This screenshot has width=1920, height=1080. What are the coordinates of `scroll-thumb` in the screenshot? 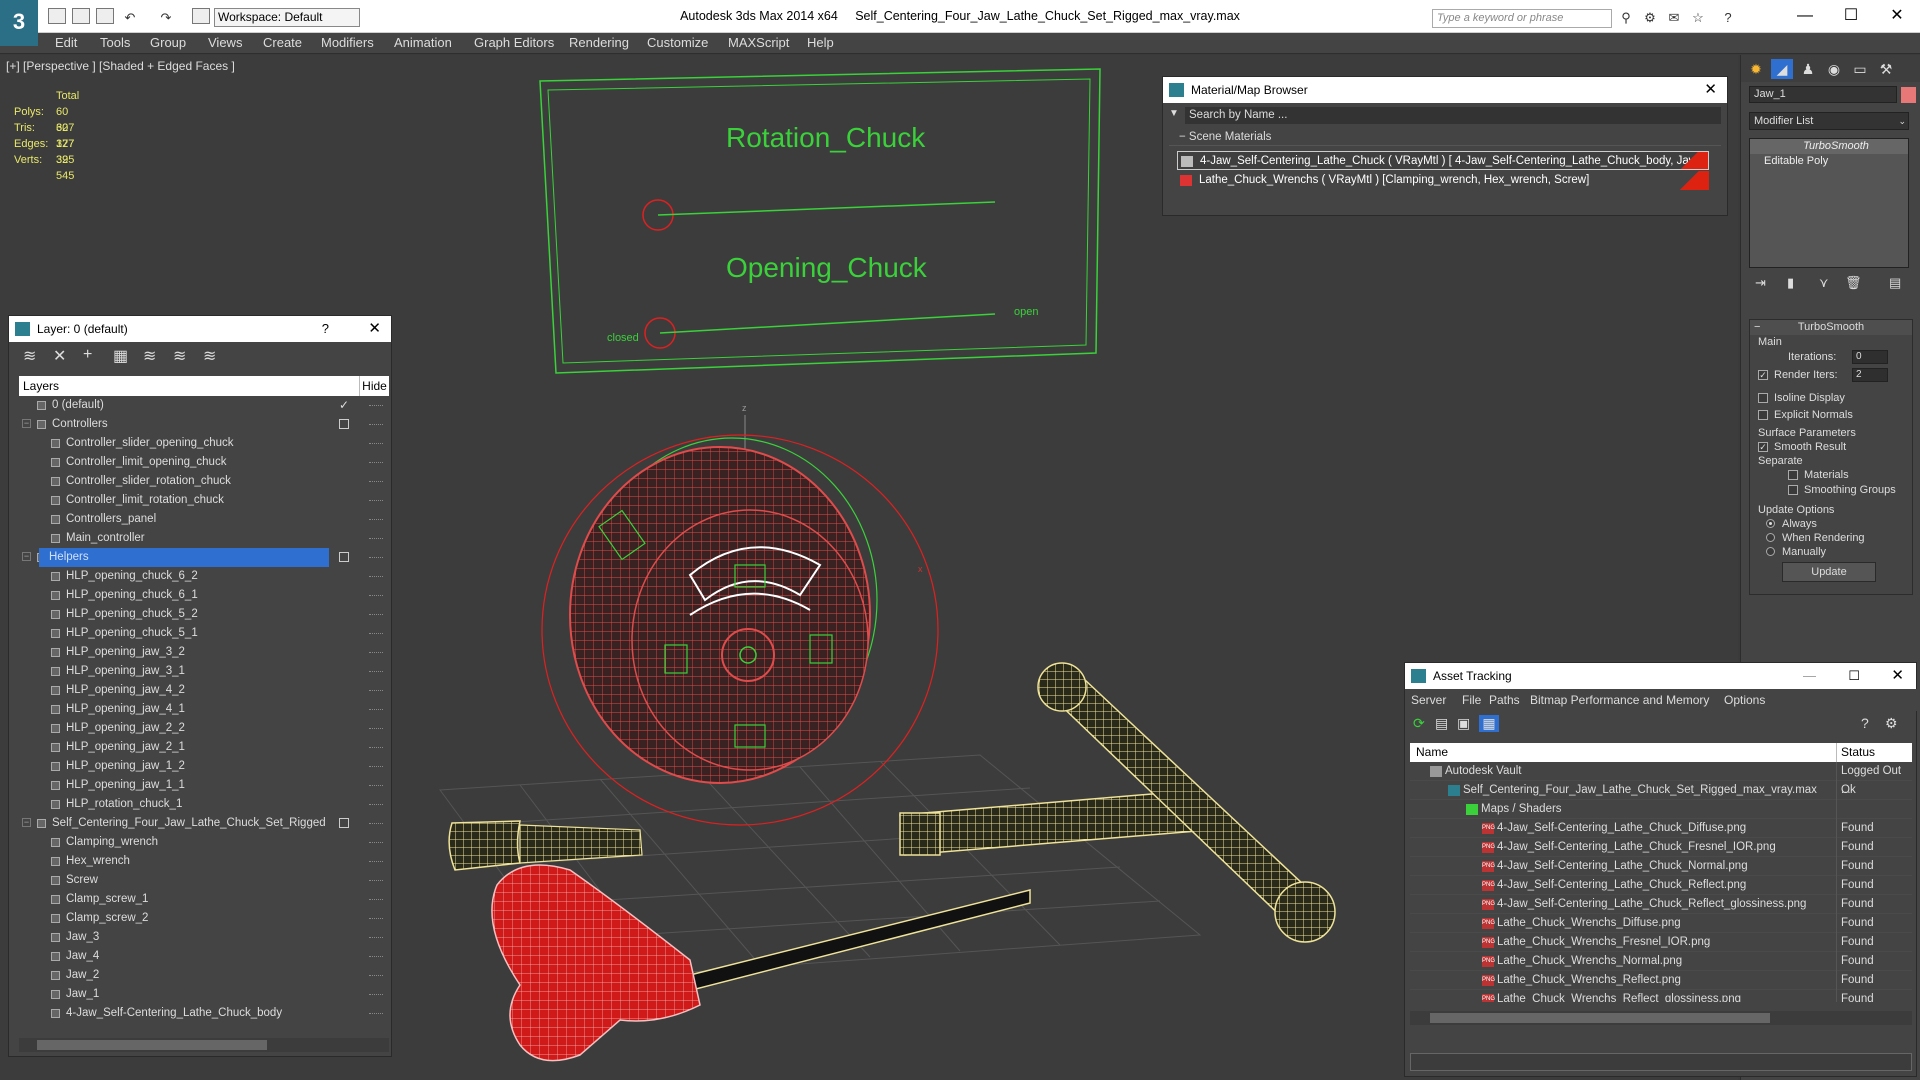 It's located at (152, 1045).